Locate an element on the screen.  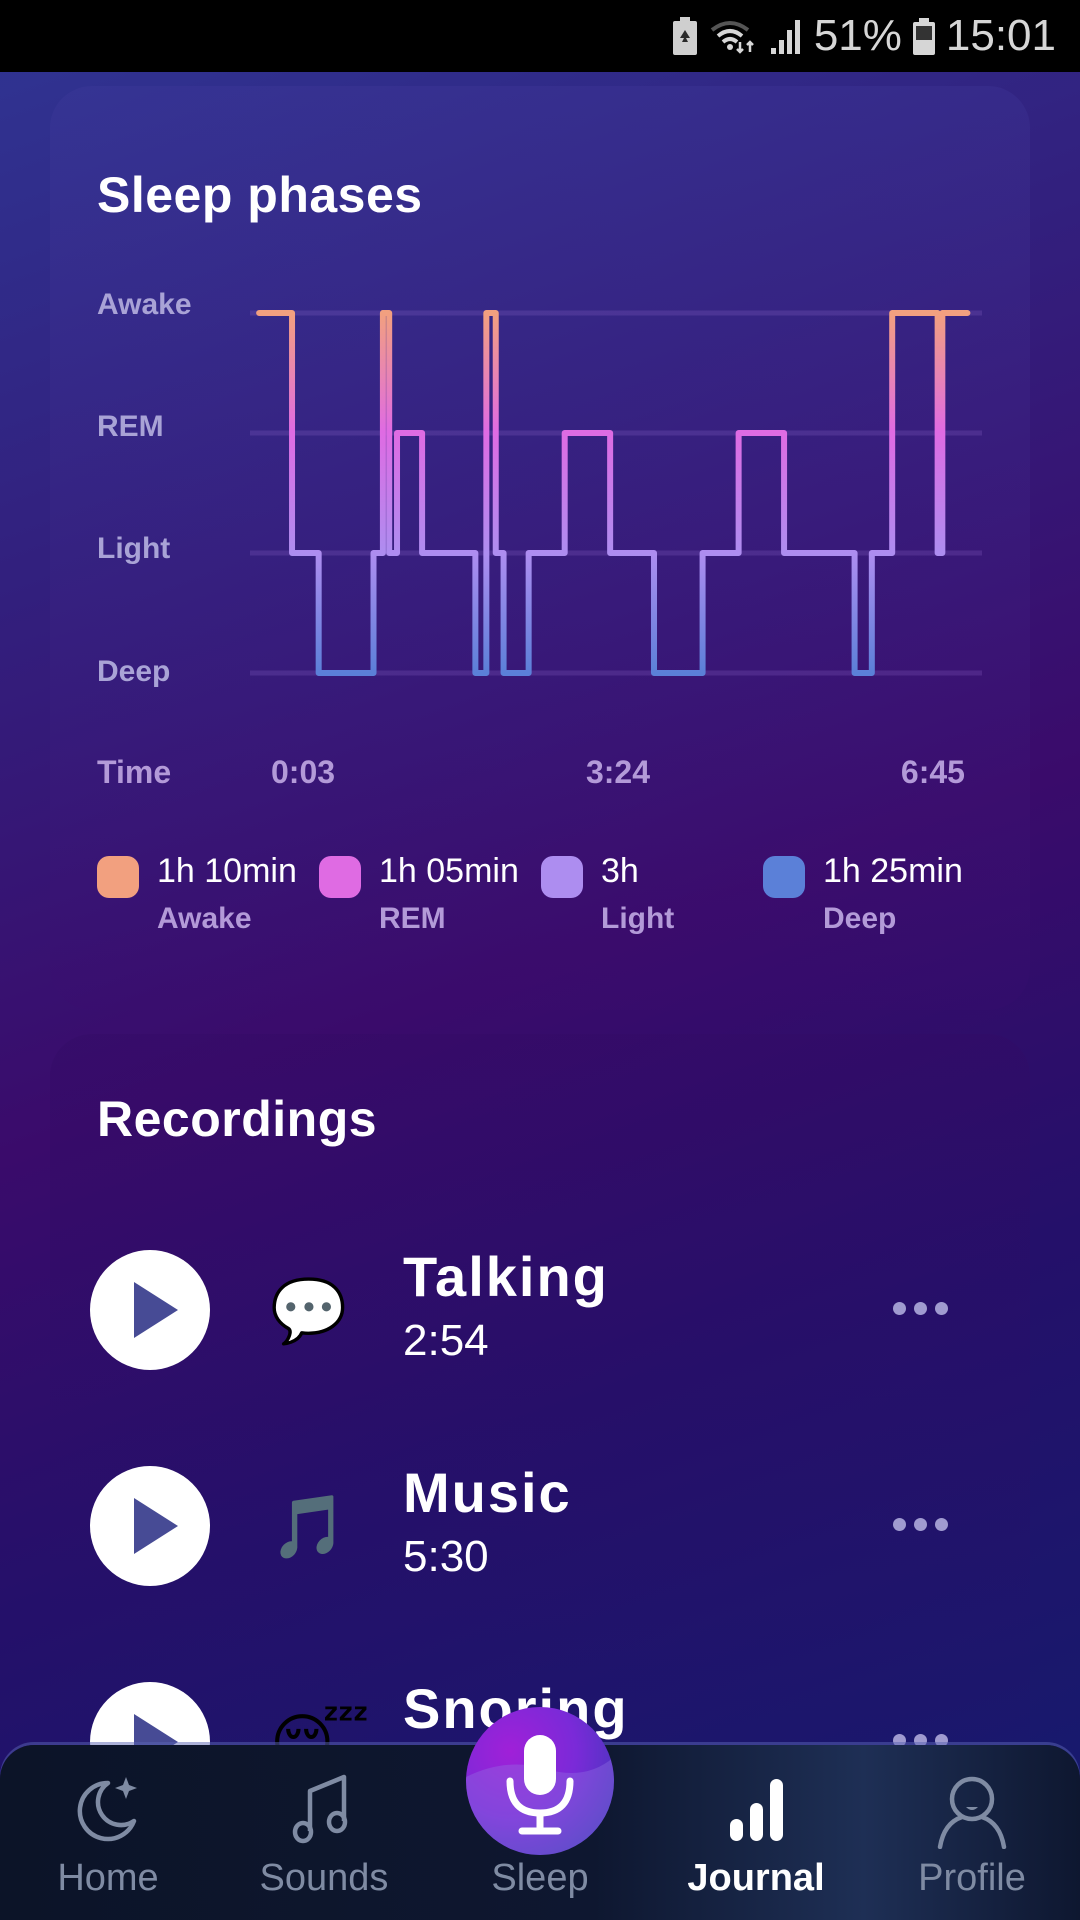
recording-duration: 2:54 is located at coordinates (446, 1340).